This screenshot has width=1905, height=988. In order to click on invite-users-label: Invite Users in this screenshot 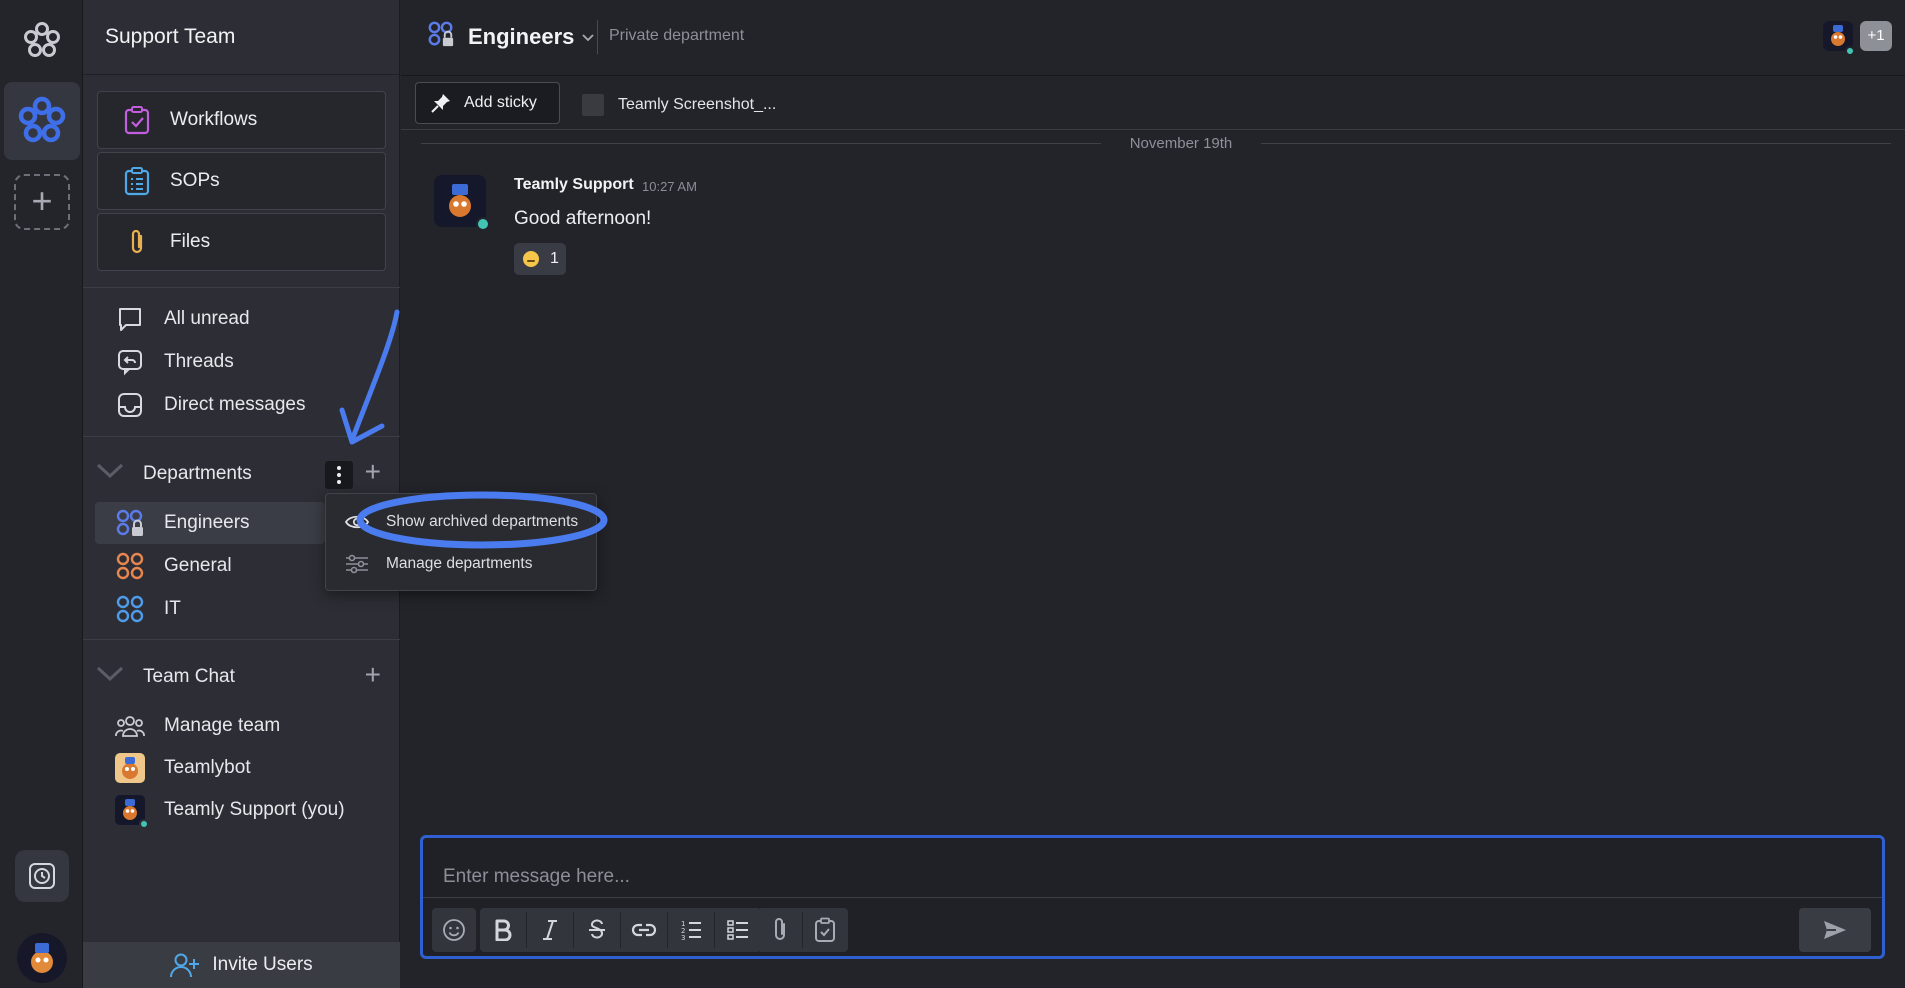, I will do `click(262, 964)`.